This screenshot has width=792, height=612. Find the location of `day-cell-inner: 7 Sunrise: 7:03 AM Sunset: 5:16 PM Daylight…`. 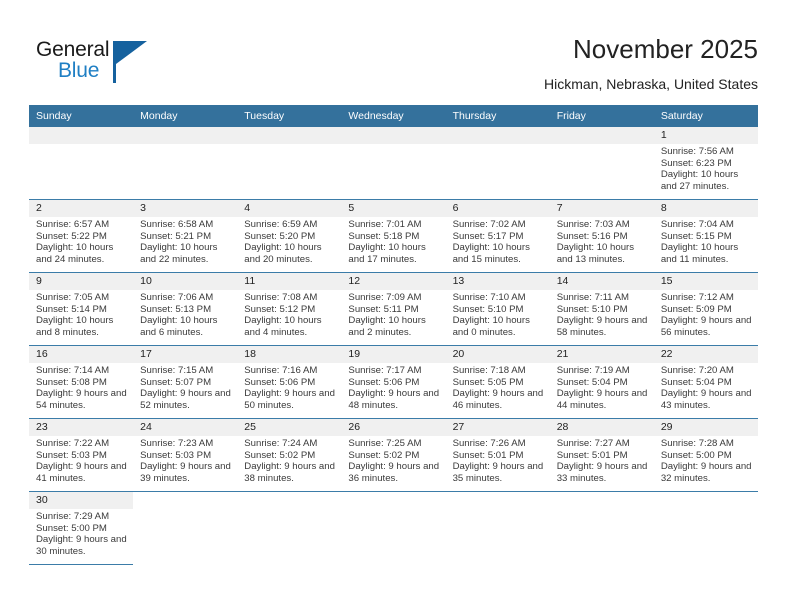

day-cell-inner: 7 Sunrise: 7:03 AM Sunset: 5:16 PM Daylight… is located at coordinates (601, 236).